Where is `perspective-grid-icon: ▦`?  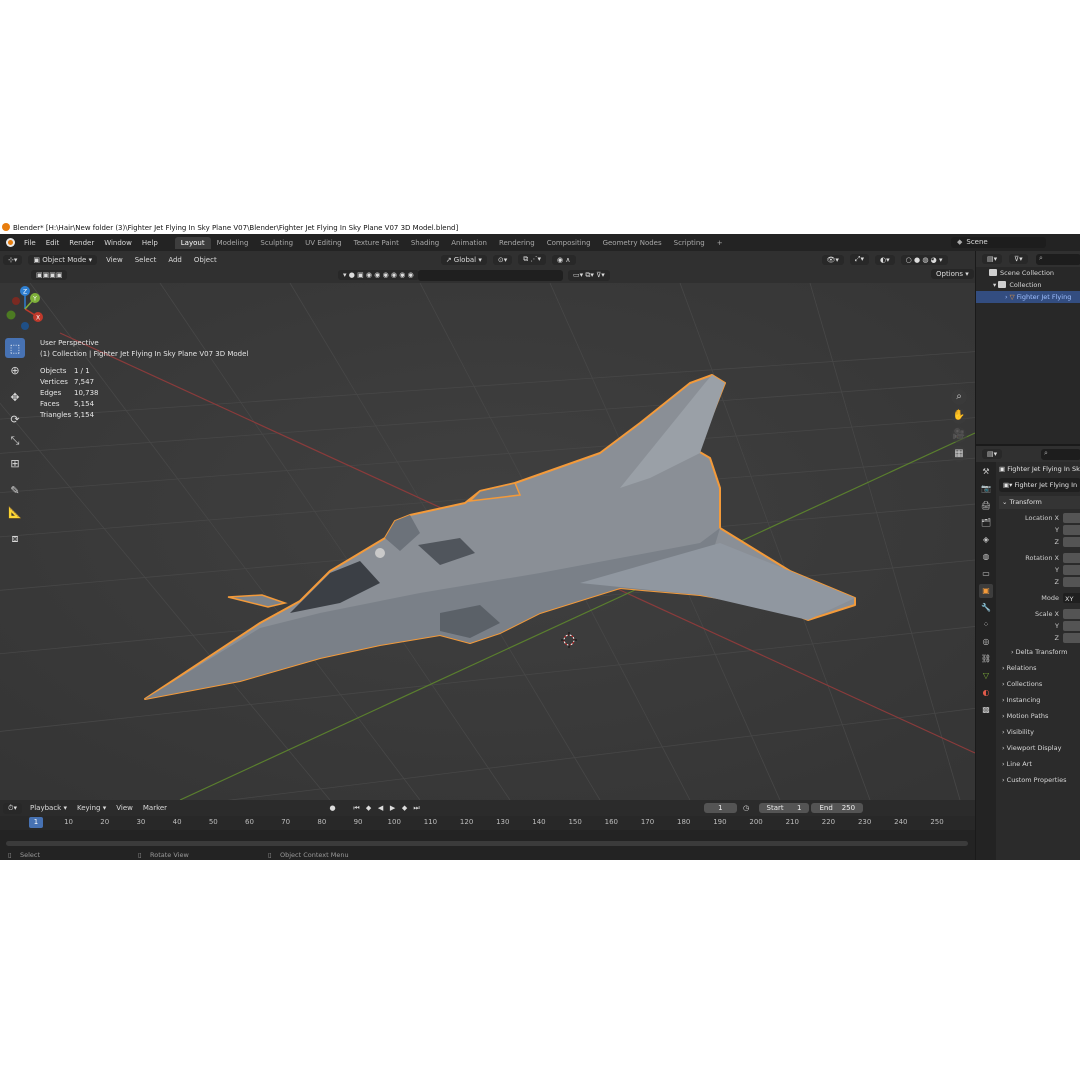
perspective-grid-icon: ▦ is located at coordinates (959, 454).